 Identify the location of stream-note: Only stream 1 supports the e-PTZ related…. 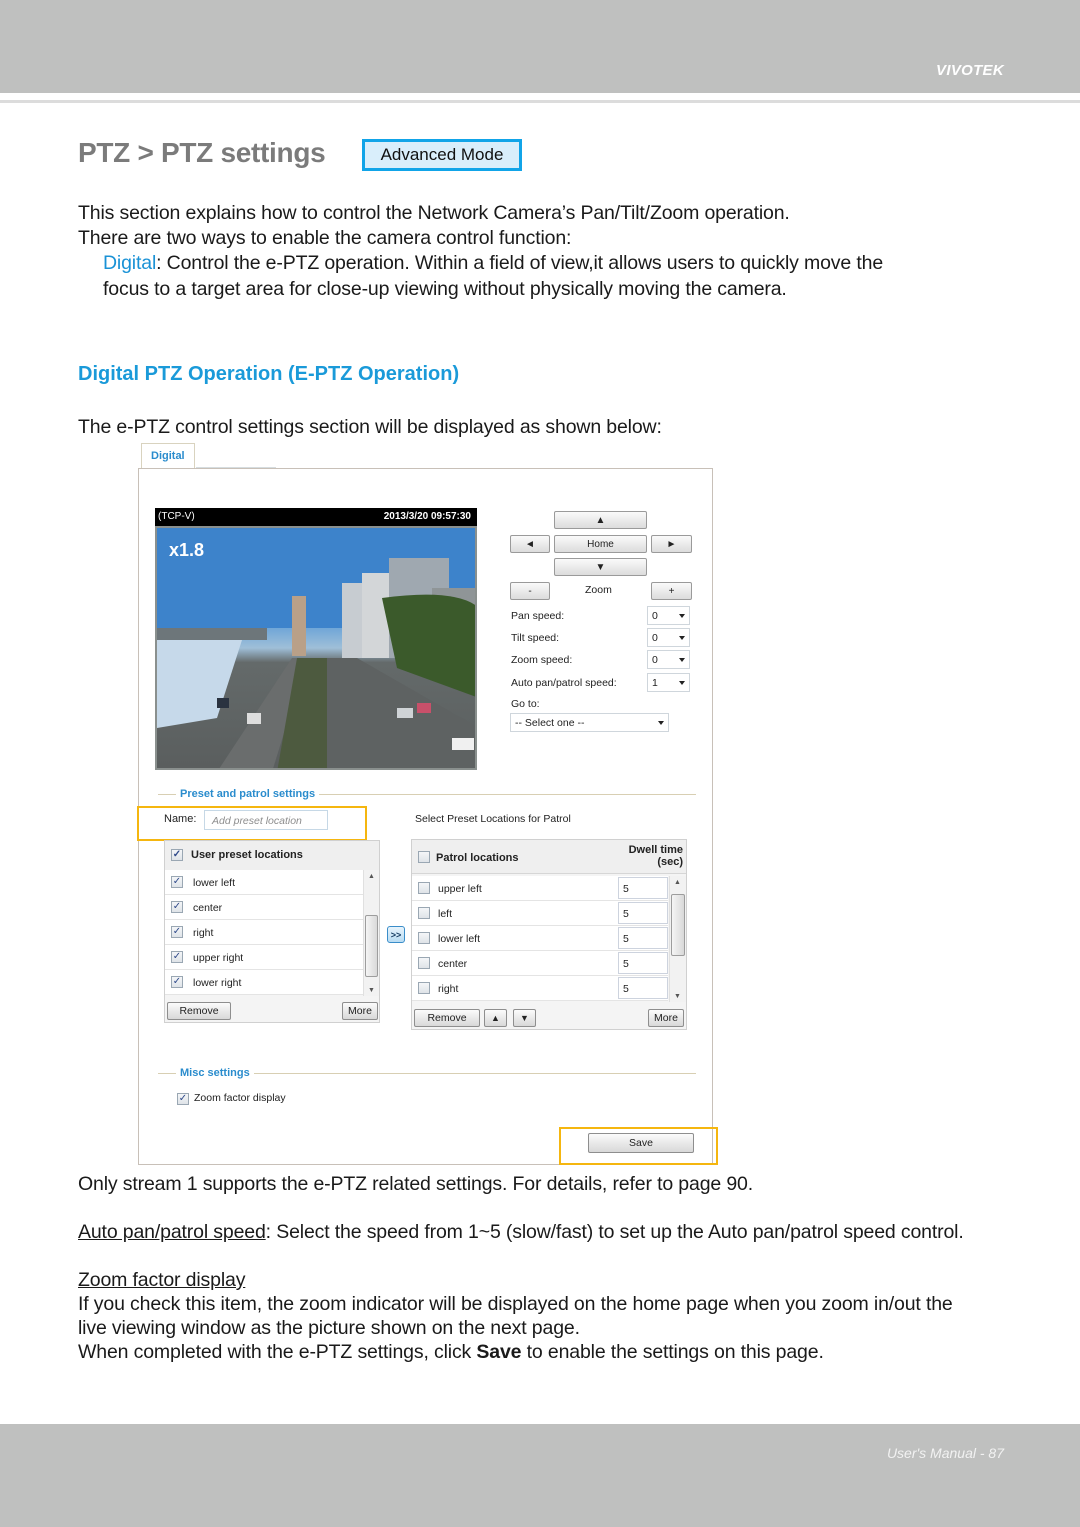
(416, 1184).